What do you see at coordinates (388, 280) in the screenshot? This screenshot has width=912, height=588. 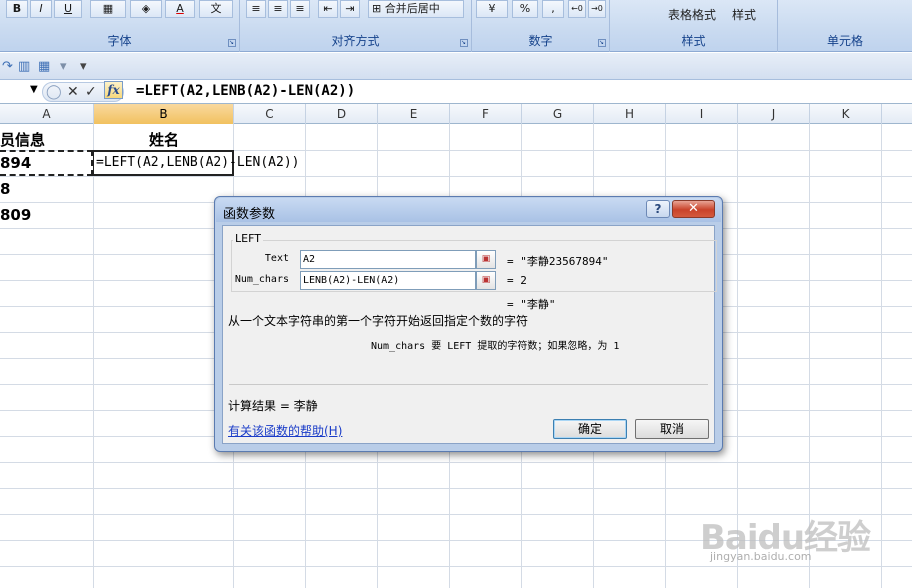 I see `arg-num-chars-input: LENB(A2)-LEN(A2)` at bounding box center [388, 280].